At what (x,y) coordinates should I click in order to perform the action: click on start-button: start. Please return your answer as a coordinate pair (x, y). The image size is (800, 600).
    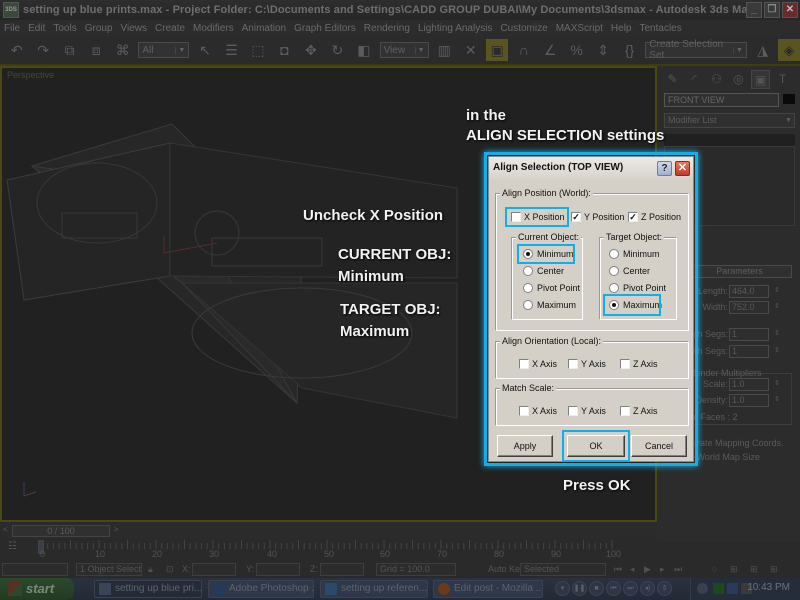
    Looking at the image, I should click on (37, 589).